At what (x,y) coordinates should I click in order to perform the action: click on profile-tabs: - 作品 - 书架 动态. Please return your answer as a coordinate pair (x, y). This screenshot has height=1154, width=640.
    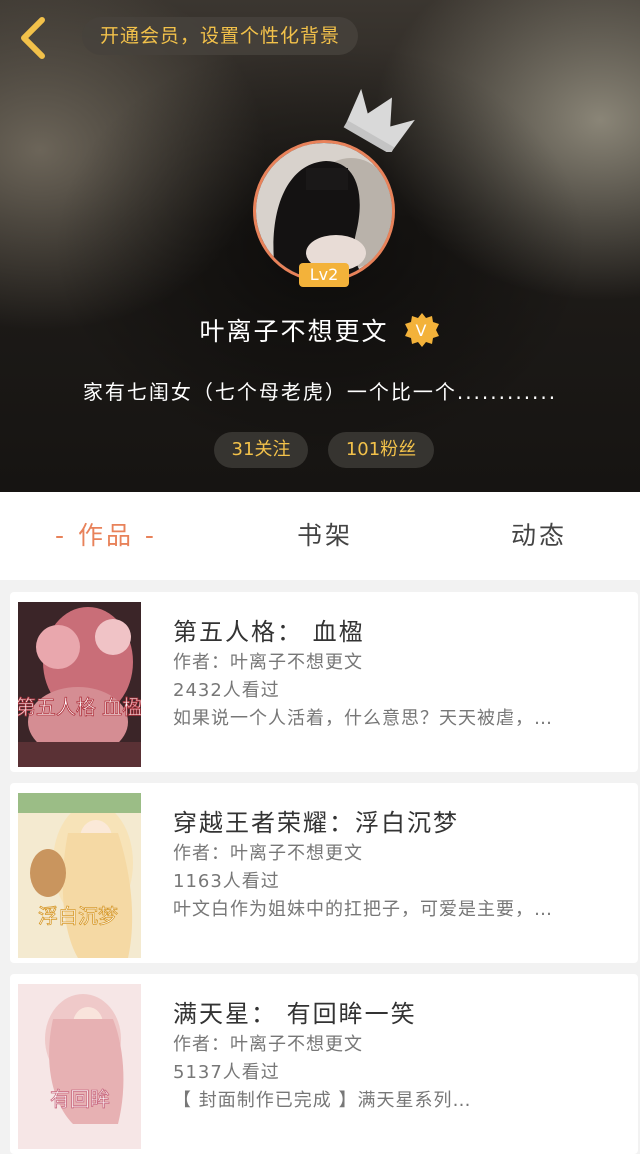
    Looking at the image, I should click on (320, 536).